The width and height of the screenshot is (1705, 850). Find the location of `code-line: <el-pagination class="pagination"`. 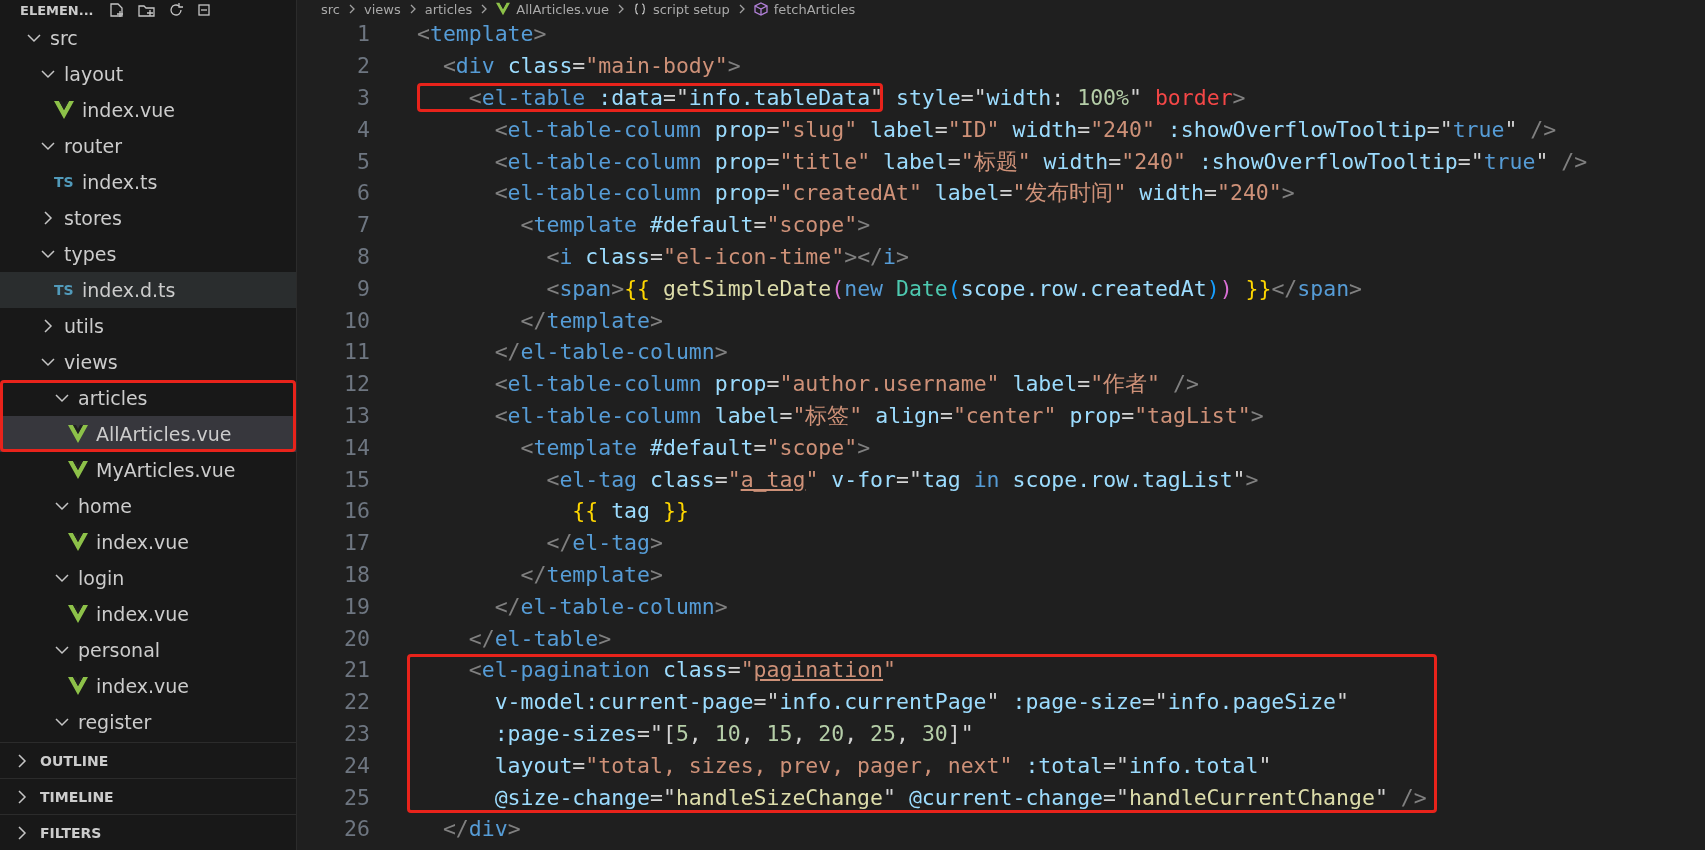

code-line: <el-pagination class="pagination" is located at coordinates (682, 670).